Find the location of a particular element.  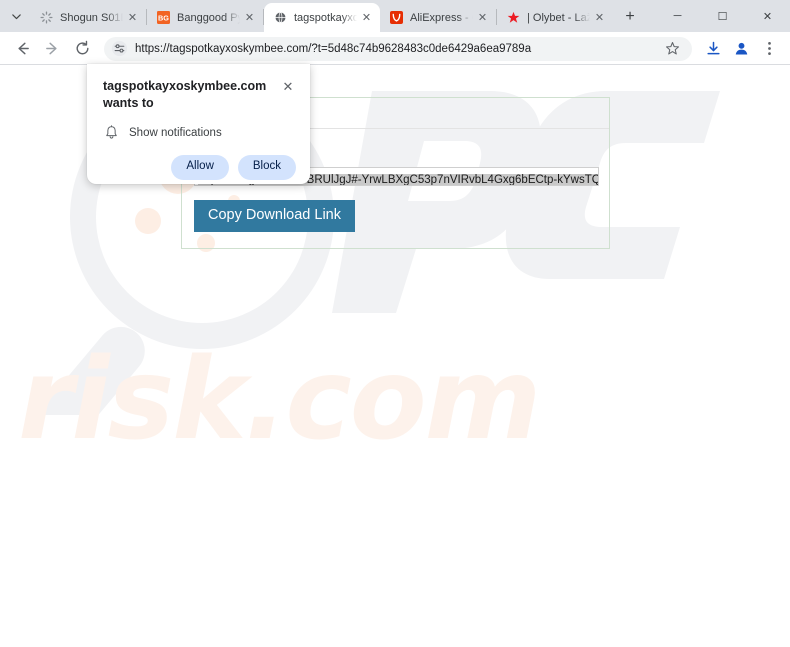

window-maximize-button: ☐ is located at coordinates (722, 16).